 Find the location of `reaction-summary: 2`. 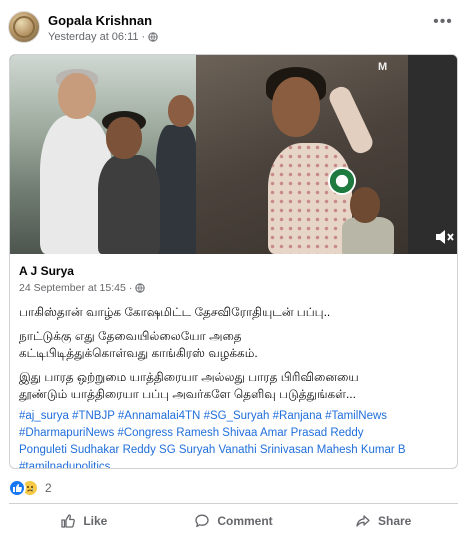

reaction-summary: 2 is located at coordinates (30, 488).